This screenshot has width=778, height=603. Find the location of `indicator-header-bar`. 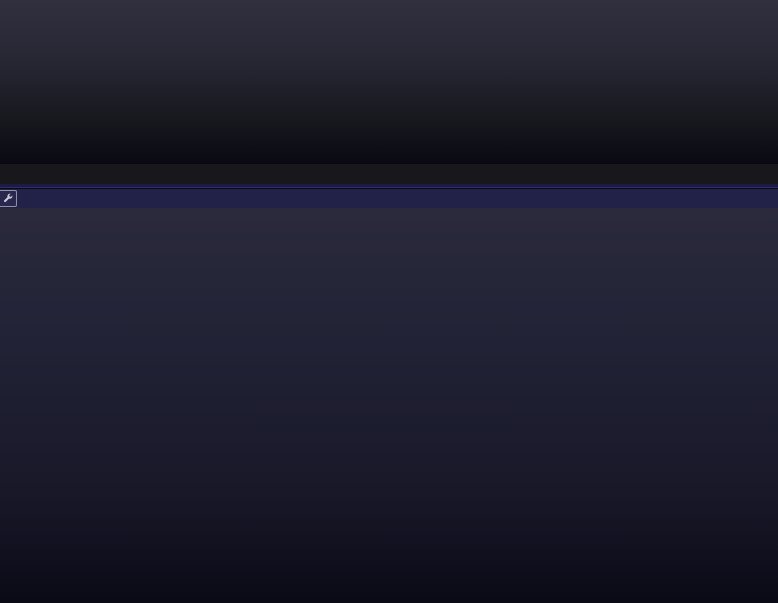

indicator-header-bar is located at coordinates (389, 198).